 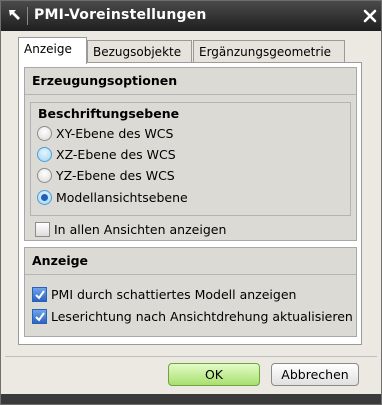 I want to click on radio-label: Modellansichtsebene, so click(x=122, y=197).